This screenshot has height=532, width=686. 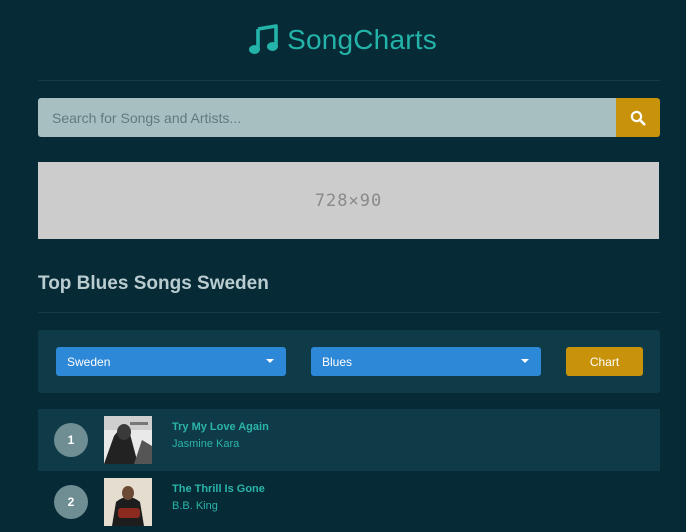 I want to click on song-info: The Thrill Is Gone B.B. King, so click(x=218, y=497).